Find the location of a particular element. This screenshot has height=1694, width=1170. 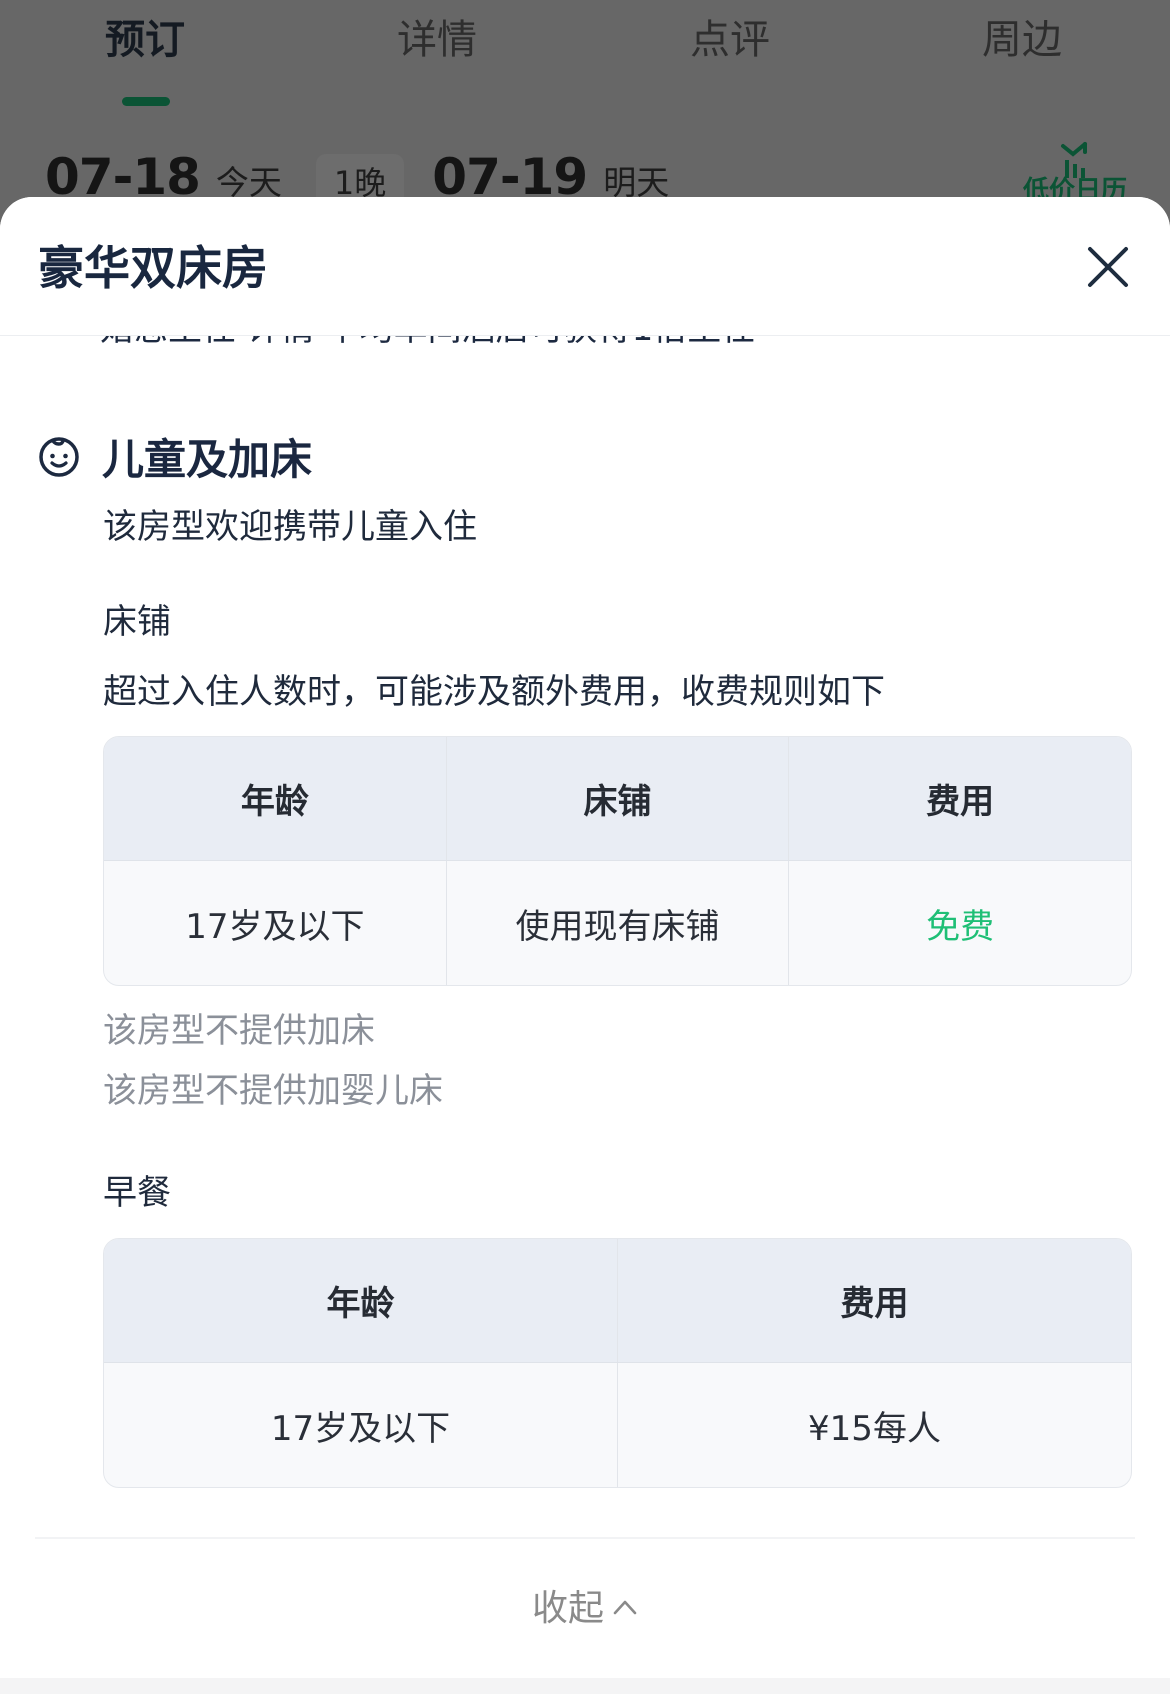

no-extra-bed-note: 该房型不提供加床 is located at coordinates (239, 1031).